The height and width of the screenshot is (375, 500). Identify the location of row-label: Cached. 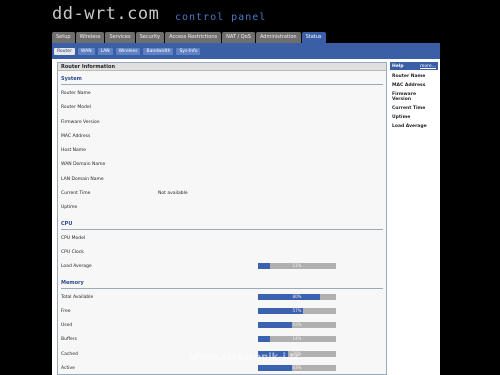
(69, 354).